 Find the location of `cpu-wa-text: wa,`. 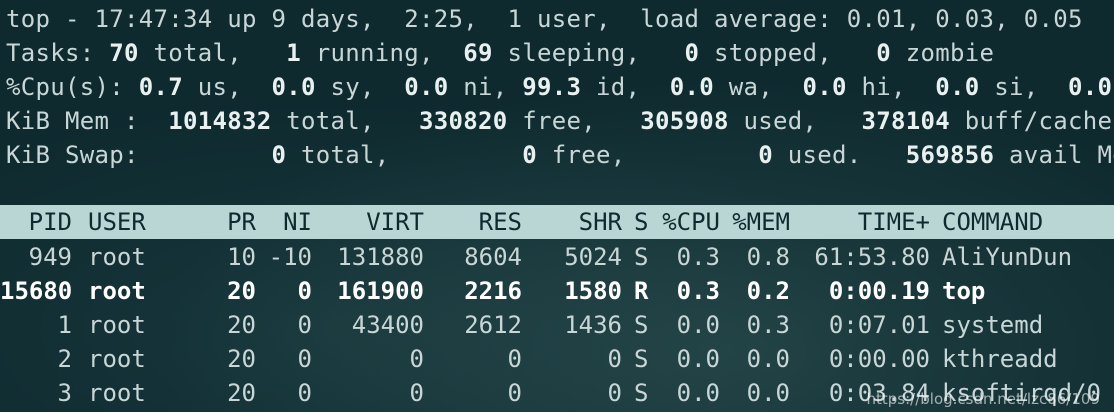

cpu-wa-text: wa, is located at coordinates (758, 87).